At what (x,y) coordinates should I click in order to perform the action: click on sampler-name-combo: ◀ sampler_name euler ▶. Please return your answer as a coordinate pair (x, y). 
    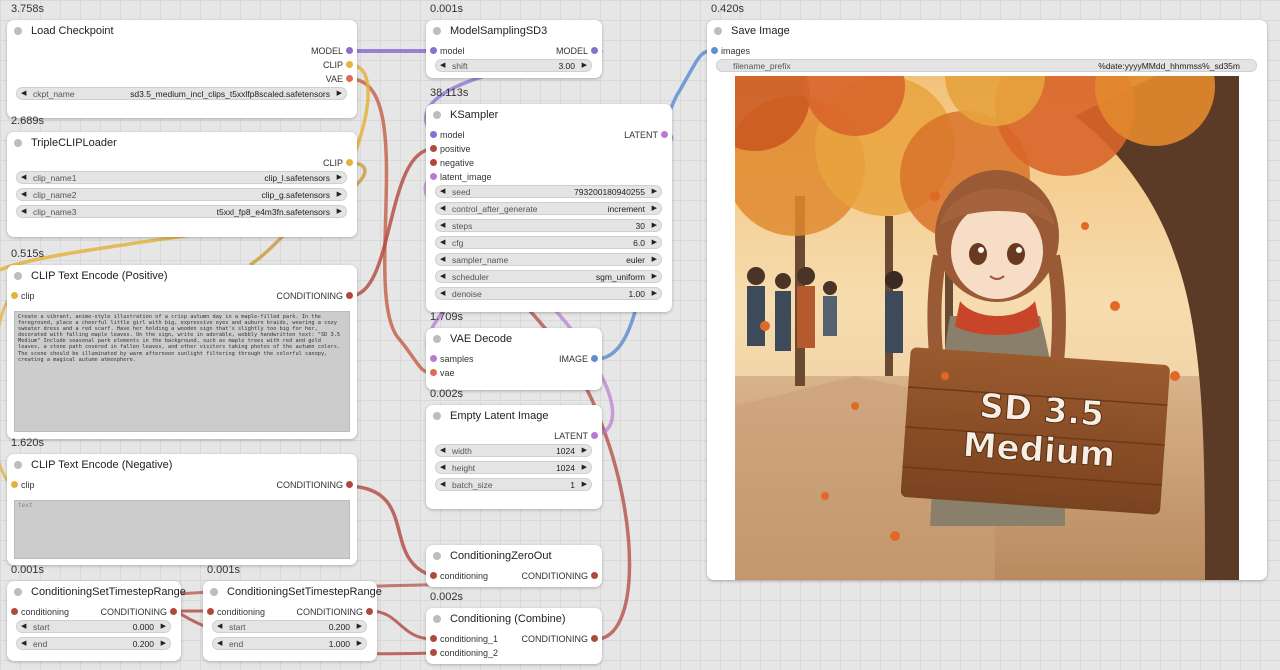
    Looking at the image, I should click on (548, 259).